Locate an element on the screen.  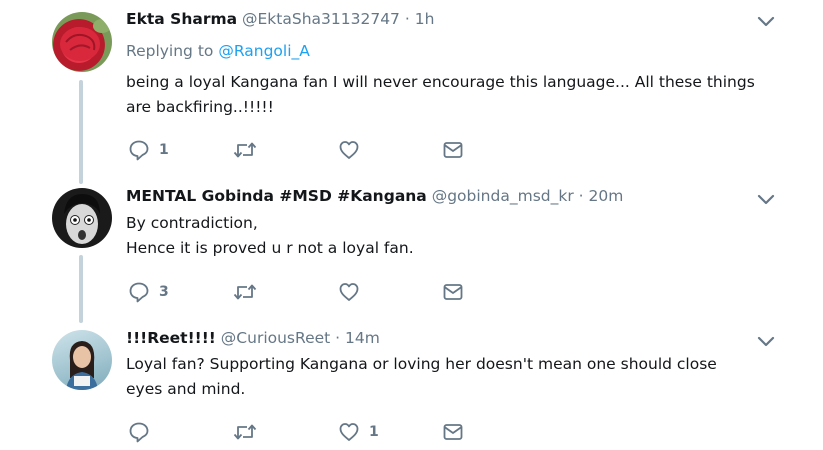
user-handle: @gobinda_msd_kr is located at coordinates (503, 196).